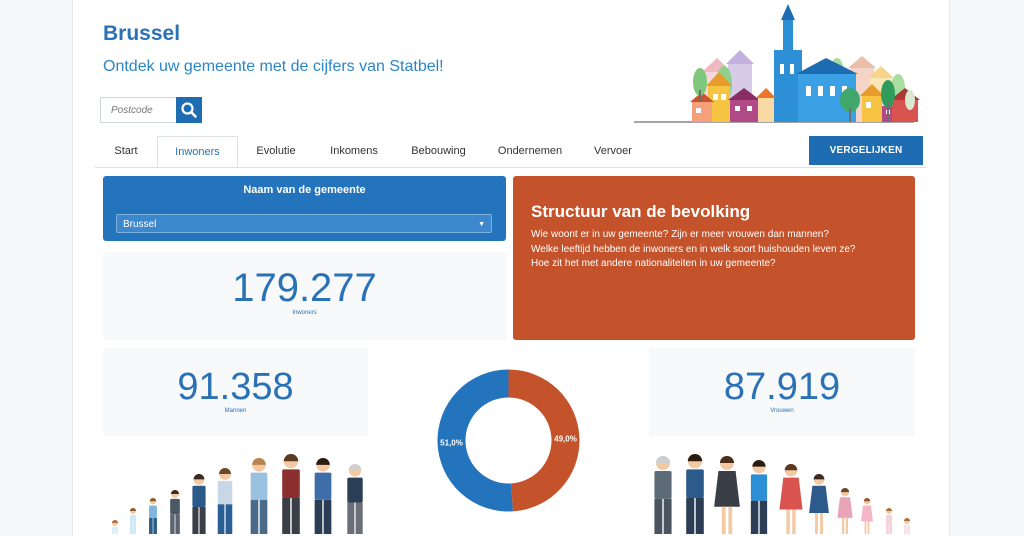 The height and width of the screenshot is (536, 1024). Describe the element at coordinates (304, 288) in the screenshot. I see `total-population-value: 179.277` at that location.